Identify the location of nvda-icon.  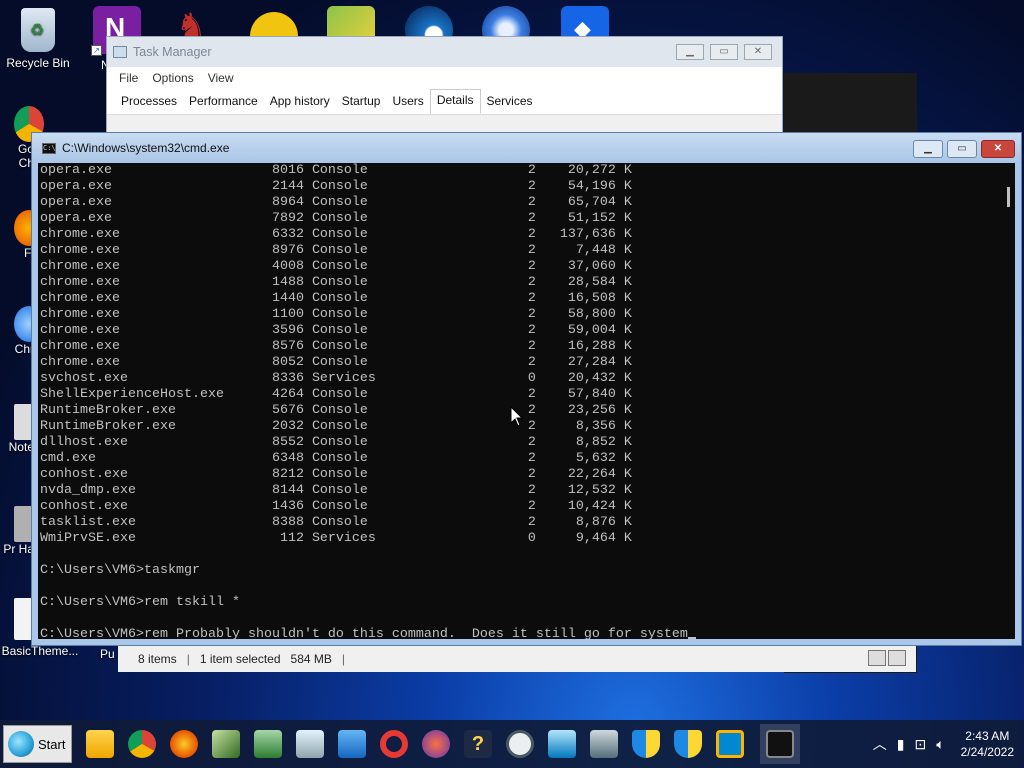
(436, 744).